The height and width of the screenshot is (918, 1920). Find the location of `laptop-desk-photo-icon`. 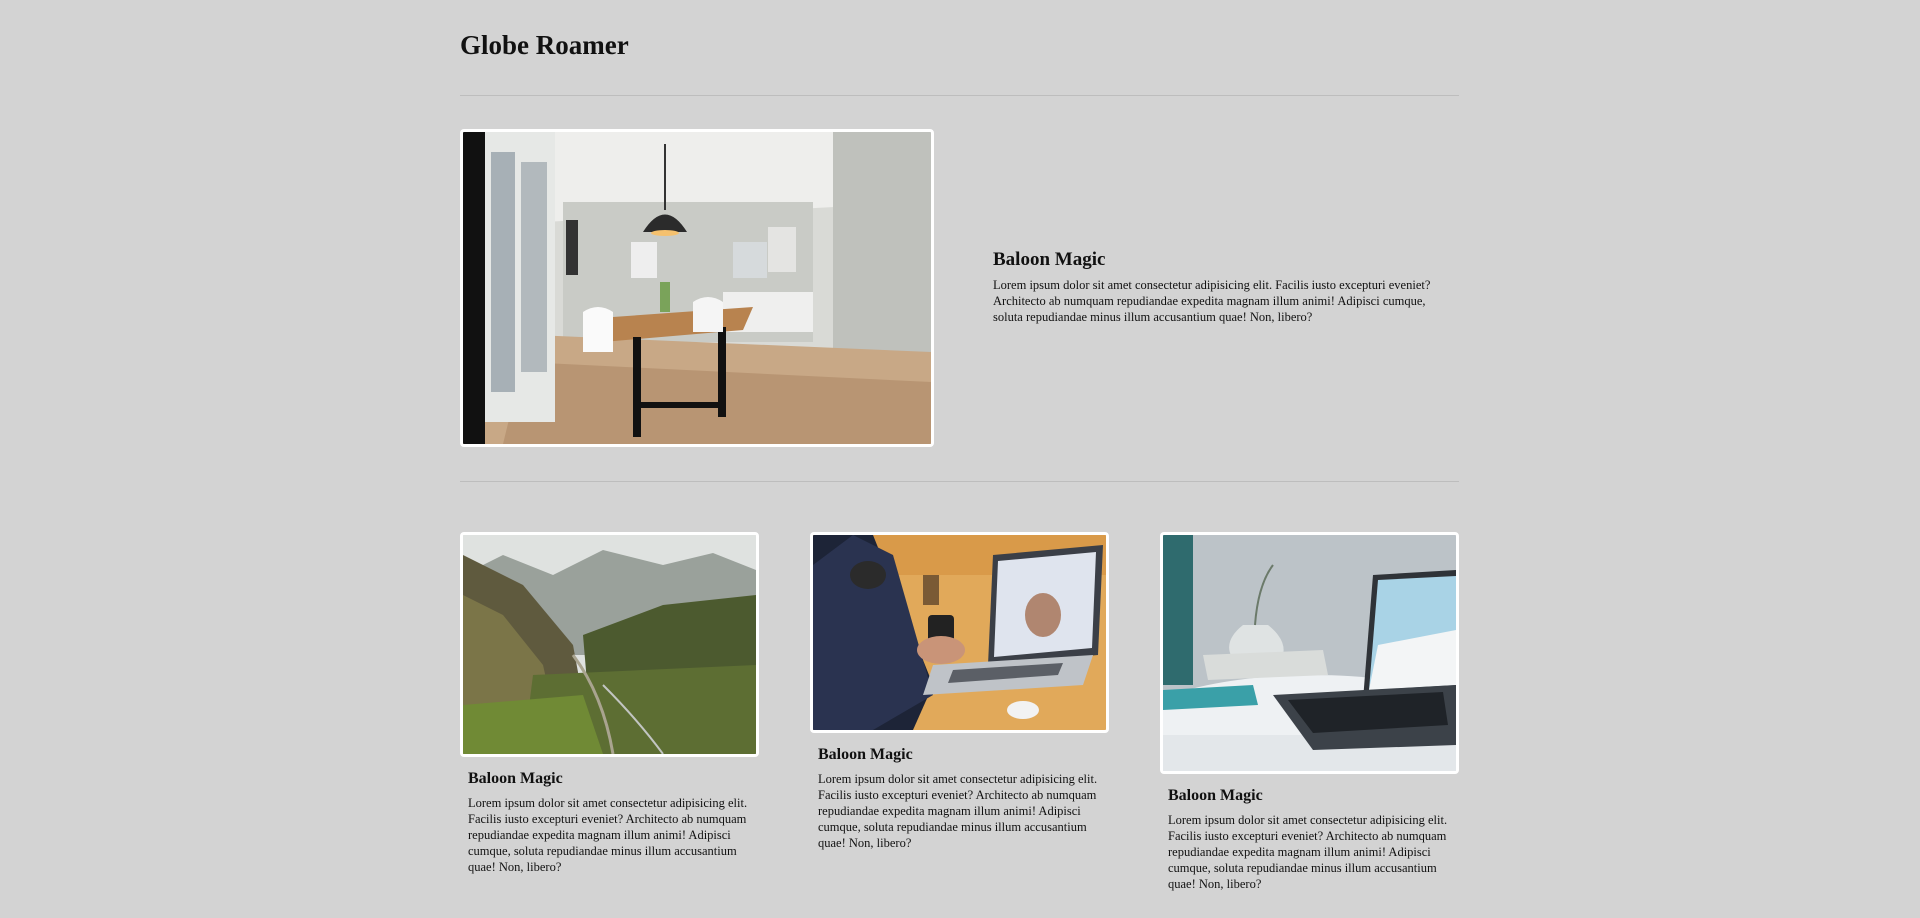

laptop-desk-photo-icon is located at coordinates (959, 632).